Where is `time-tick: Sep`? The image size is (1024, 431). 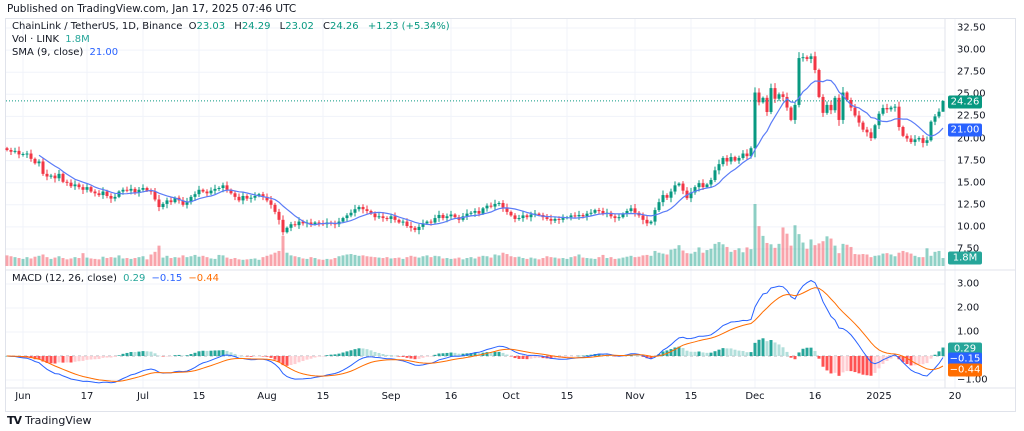
time-tick: Sep is located at coordinates (391, 396).